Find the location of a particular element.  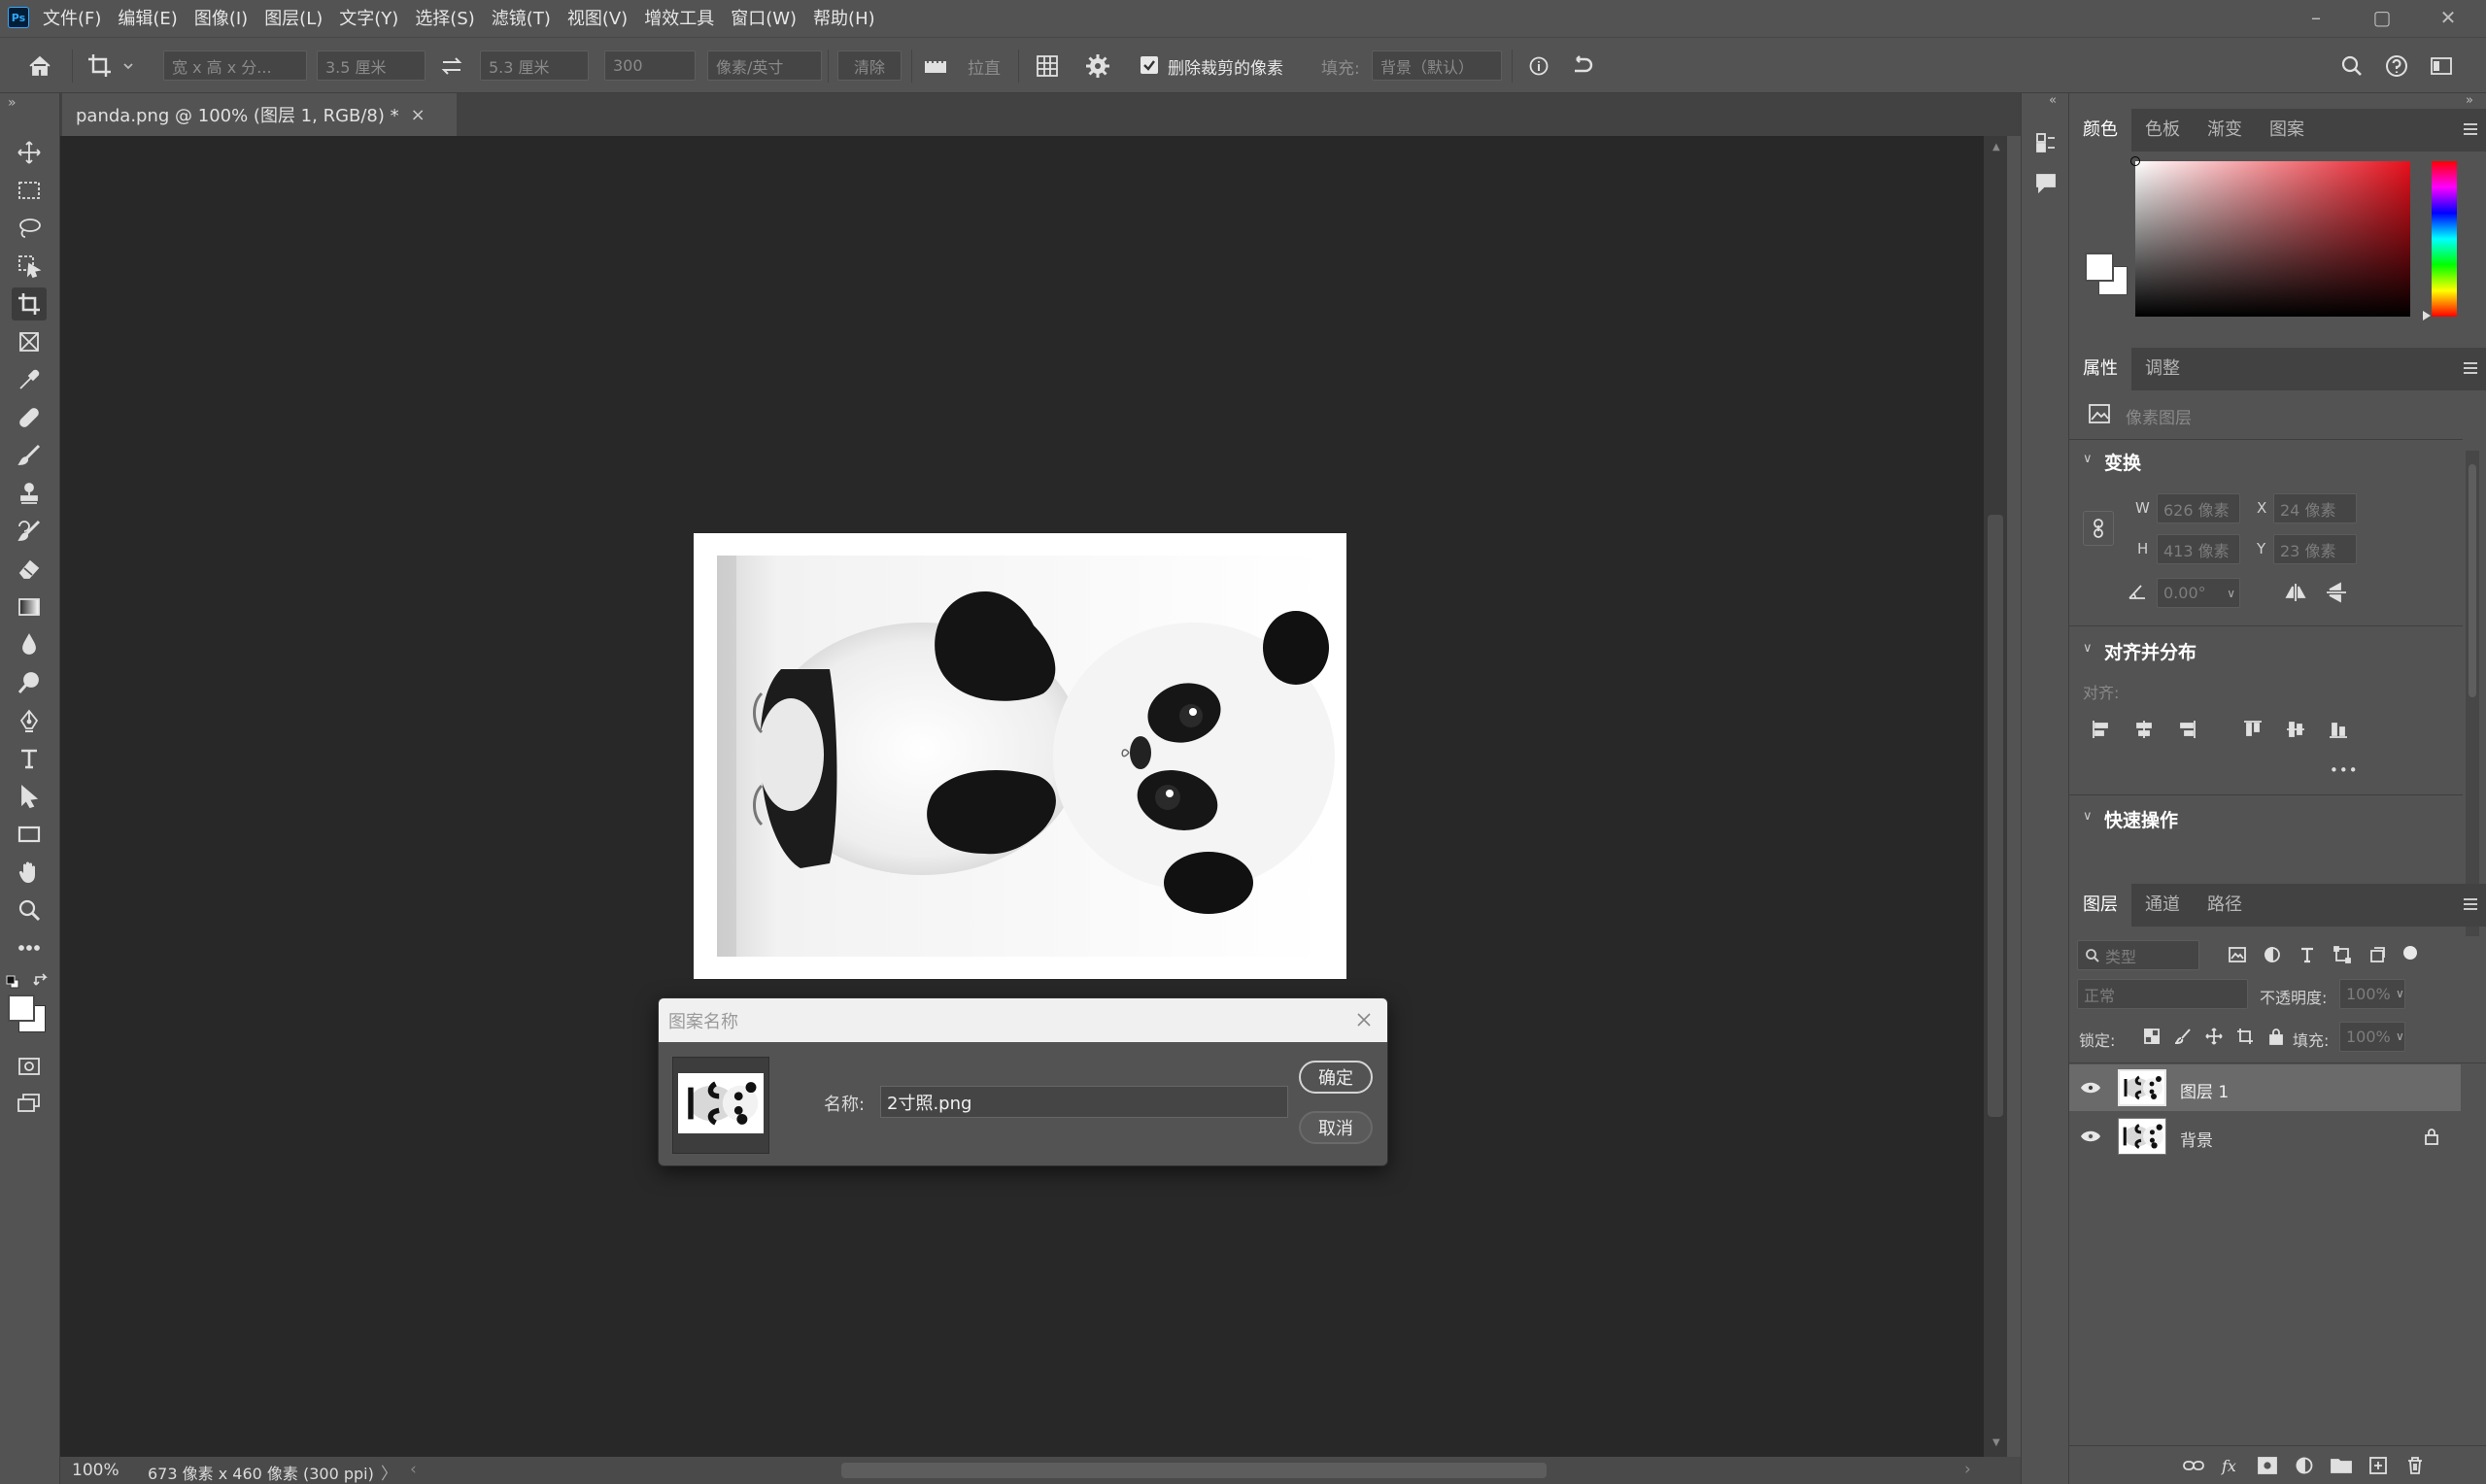

crop-tool-icon is located at coordinates (29, 303).